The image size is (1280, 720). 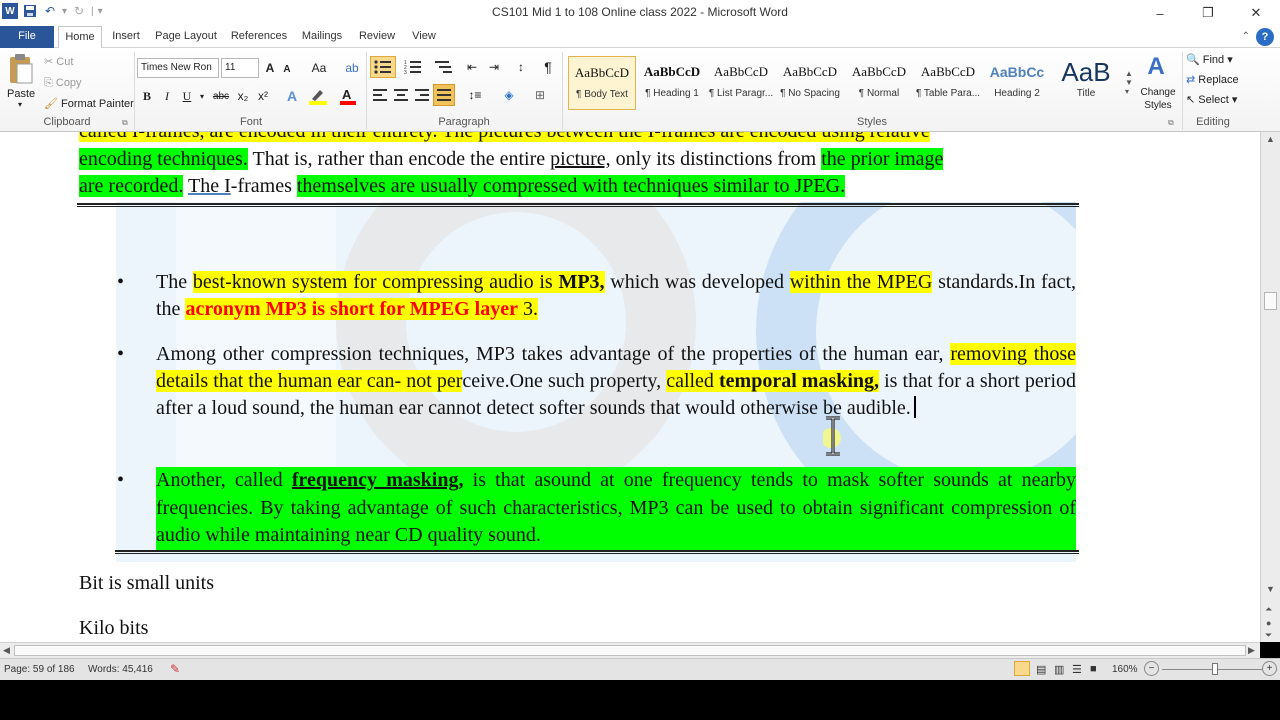 I want to click on style-heading-1: AaBbCcD ¶ Heading 1, so click(x=672, y=83).